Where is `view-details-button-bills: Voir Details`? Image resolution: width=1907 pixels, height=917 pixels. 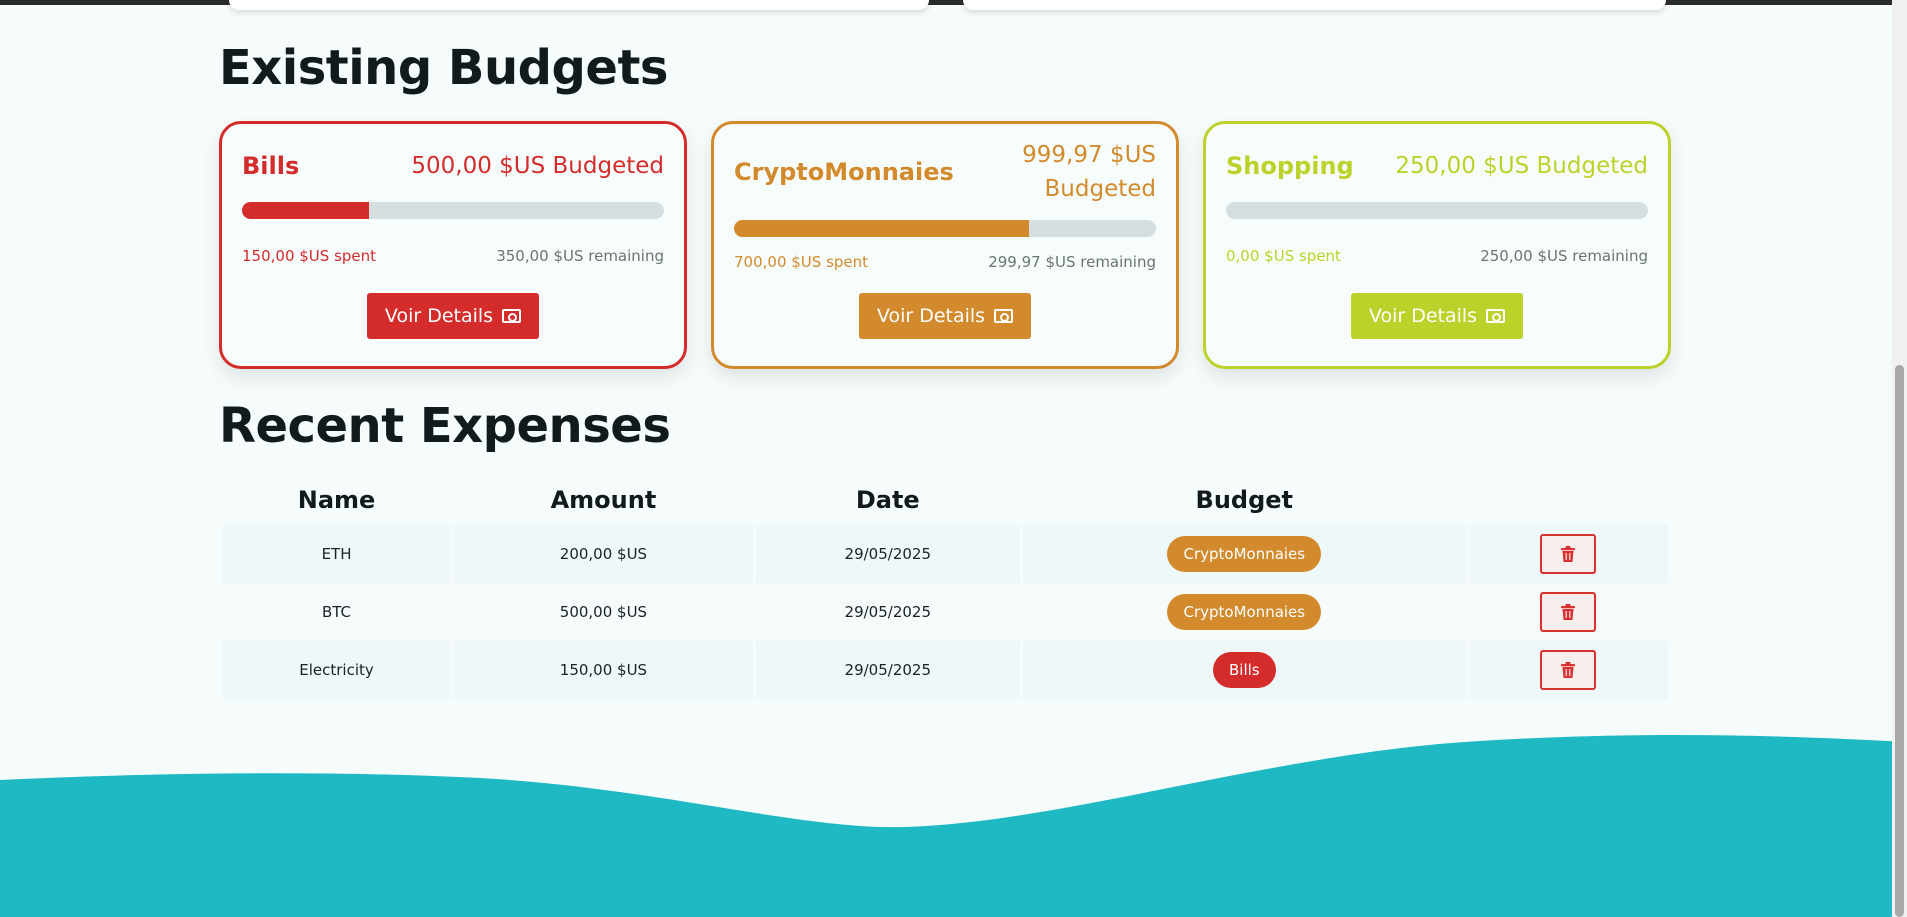
view-details-button-bills: Voir Details is located at coordinates (453, 316).